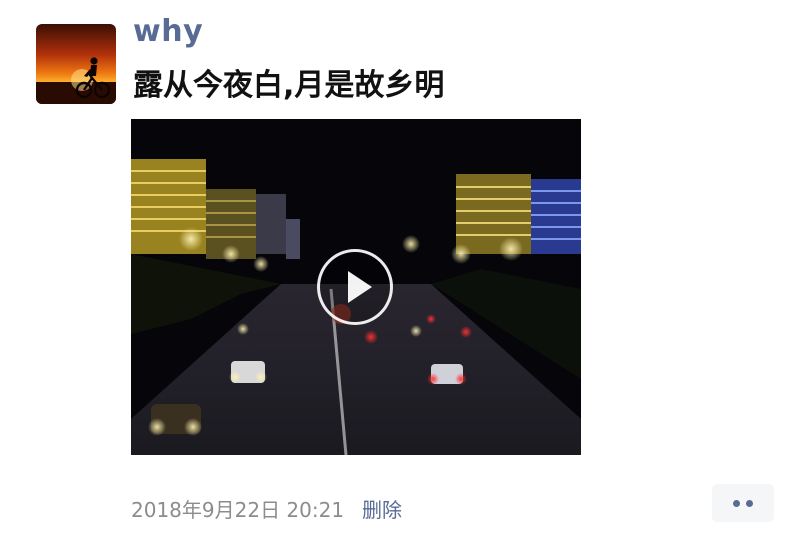 This screenshot has height=533, width=800. I want to click on avatar, so click(76, 64).